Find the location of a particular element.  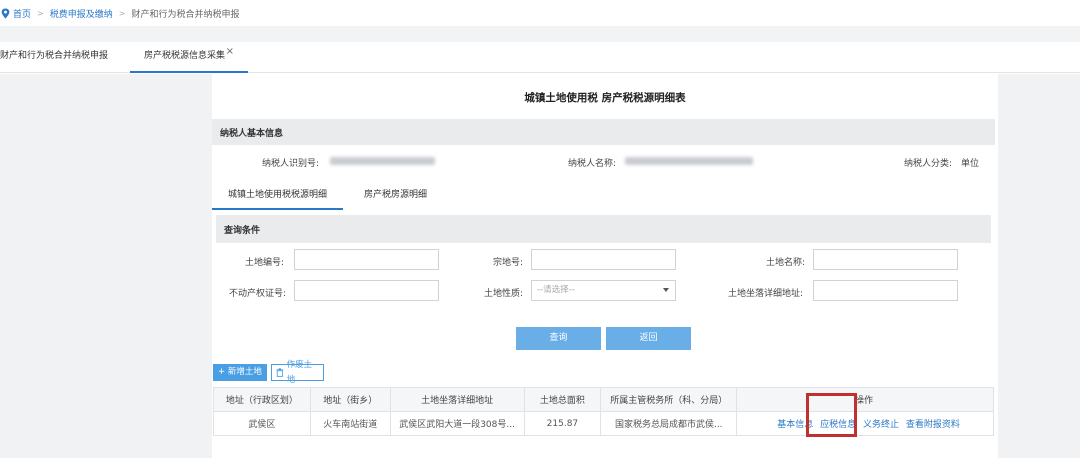

subtab-land-use-tax: 城镇土地使用税税源明细 is located at coordinates (277, 195).